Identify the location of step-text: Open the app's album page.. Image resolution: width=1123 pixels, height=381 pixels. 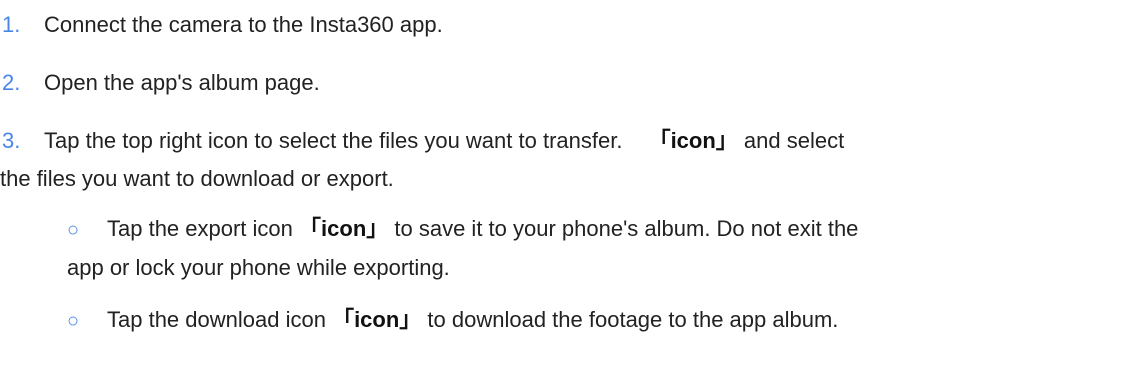
(182, 82).